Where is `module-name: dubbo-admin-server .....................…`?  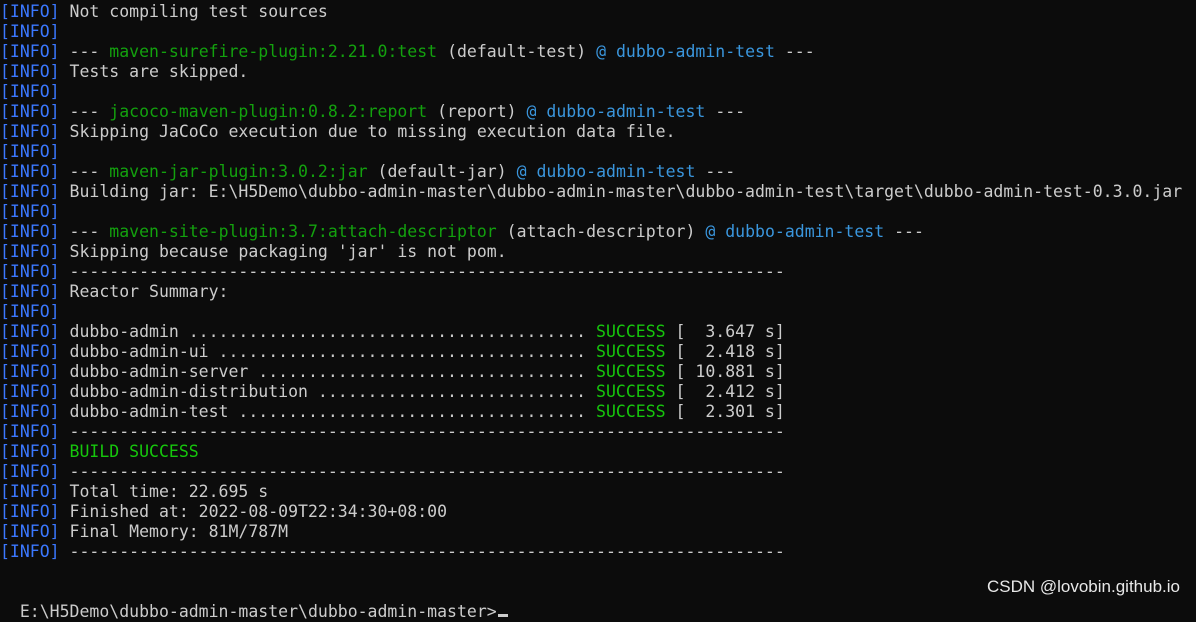
module-name: dubbo-admin-server .....................… is located at coordinates (328, 371).